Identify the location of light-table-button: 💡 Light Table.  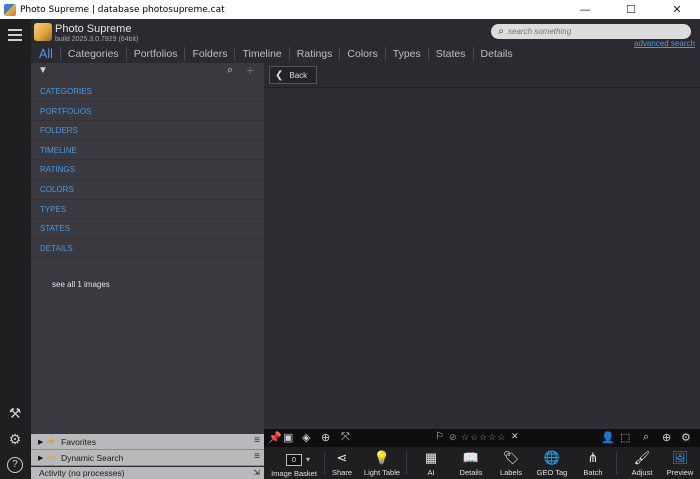
(382, 464).